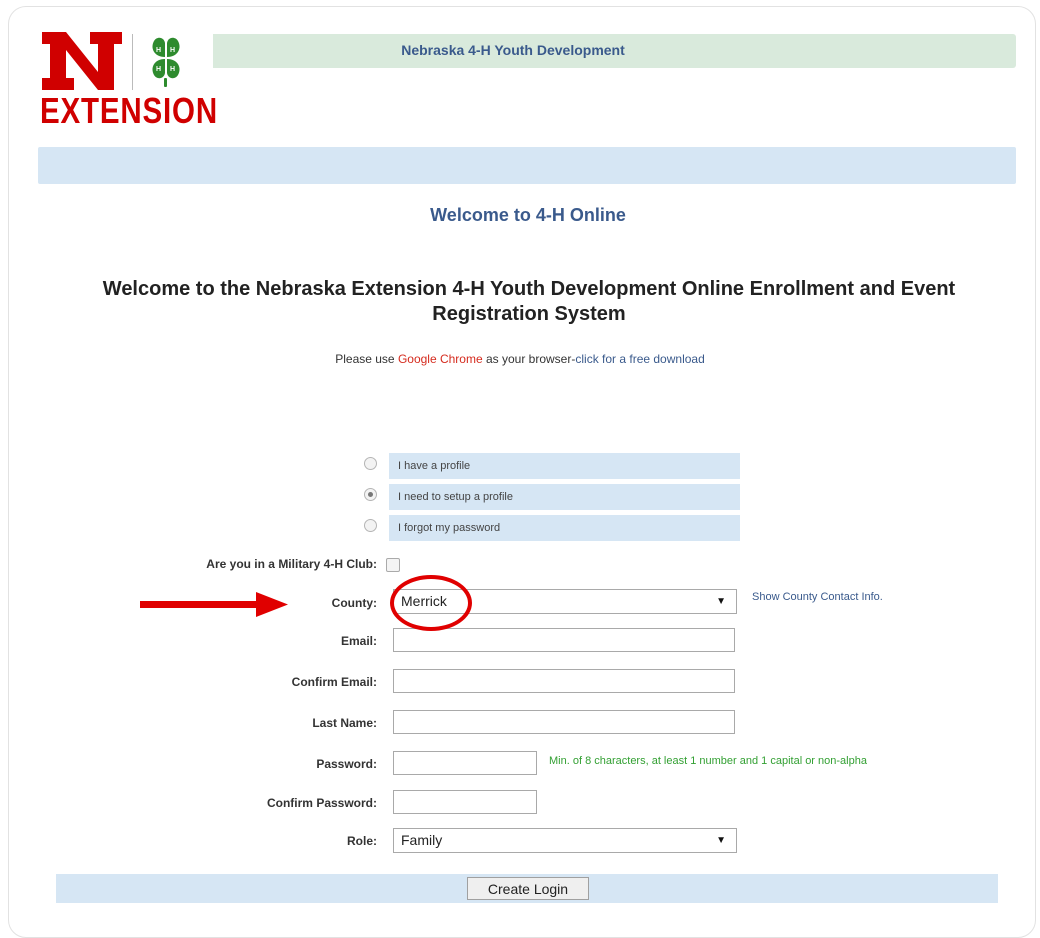 Image resolution: width=1040 pixels, height=938 pixels. I want to click on radio-forgot-password, so click(370, 525).